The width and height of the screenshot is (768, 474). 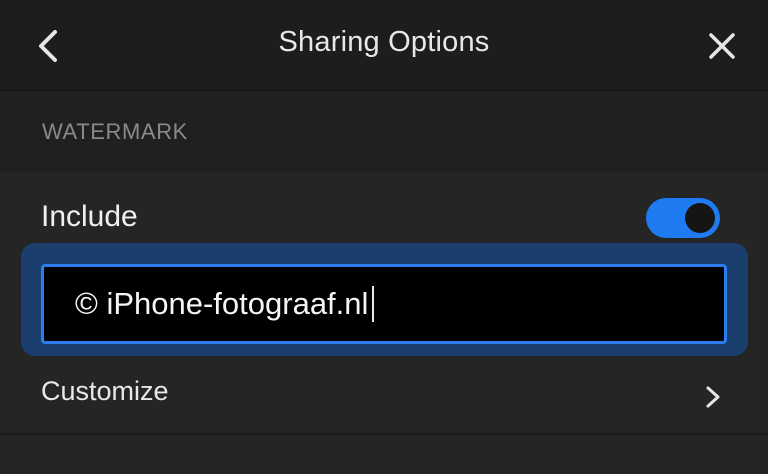 What do you see at coordinates (384, 42) in the screenshot?
I see `page-title: Sharing Options` at bounding box center [384, 42].